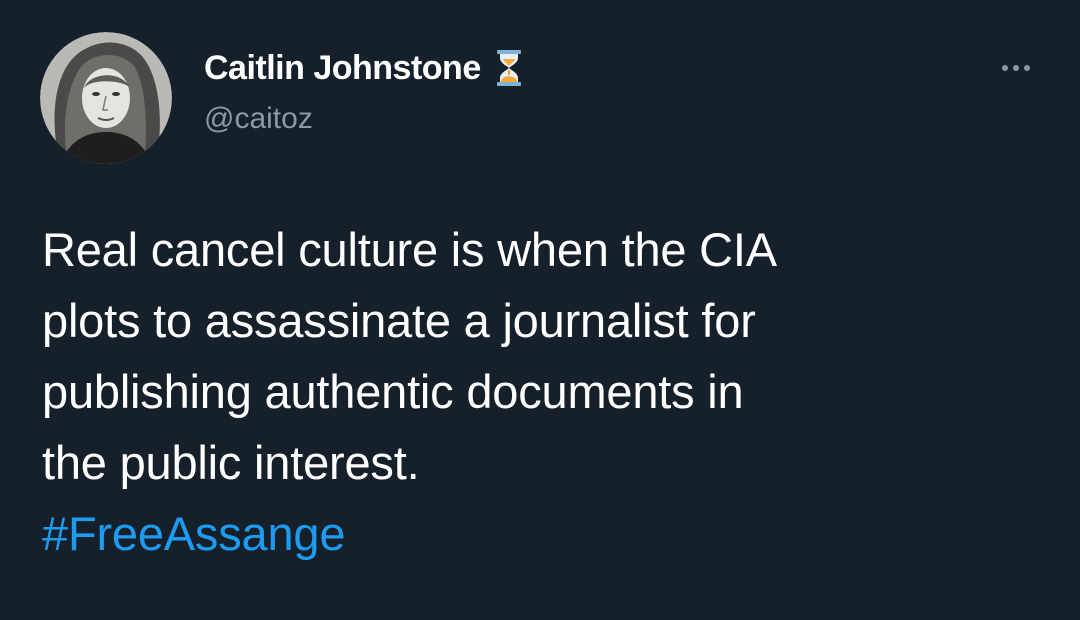  Describe the element at coordinates (509, 68) in the screenshot. I see `hourglass-icon` at that location.